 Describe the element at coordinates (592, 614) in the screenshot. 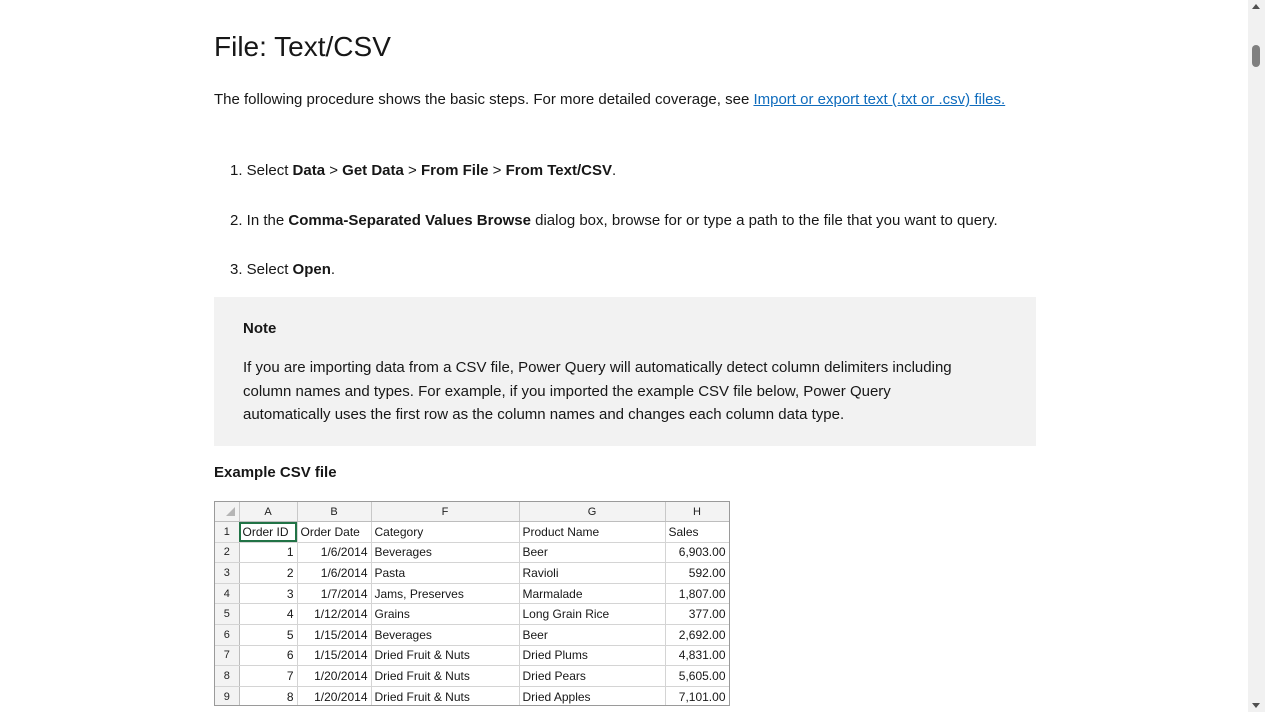

I see `cell-product-name: Long Grain Rice` at that location.